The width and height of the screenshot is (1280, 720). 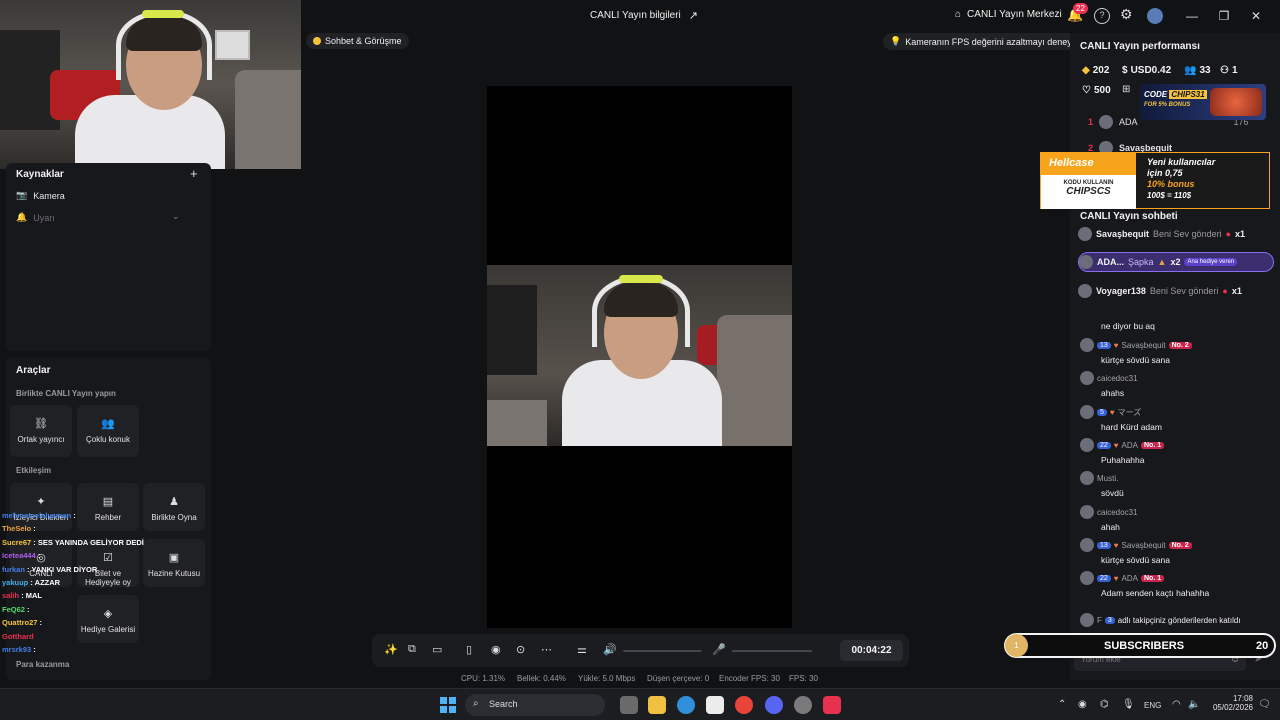 What do you see at coordinates (546, 649) in the screenshot?
I see `more-icon: ⋯` at bounding box center [546, 649].